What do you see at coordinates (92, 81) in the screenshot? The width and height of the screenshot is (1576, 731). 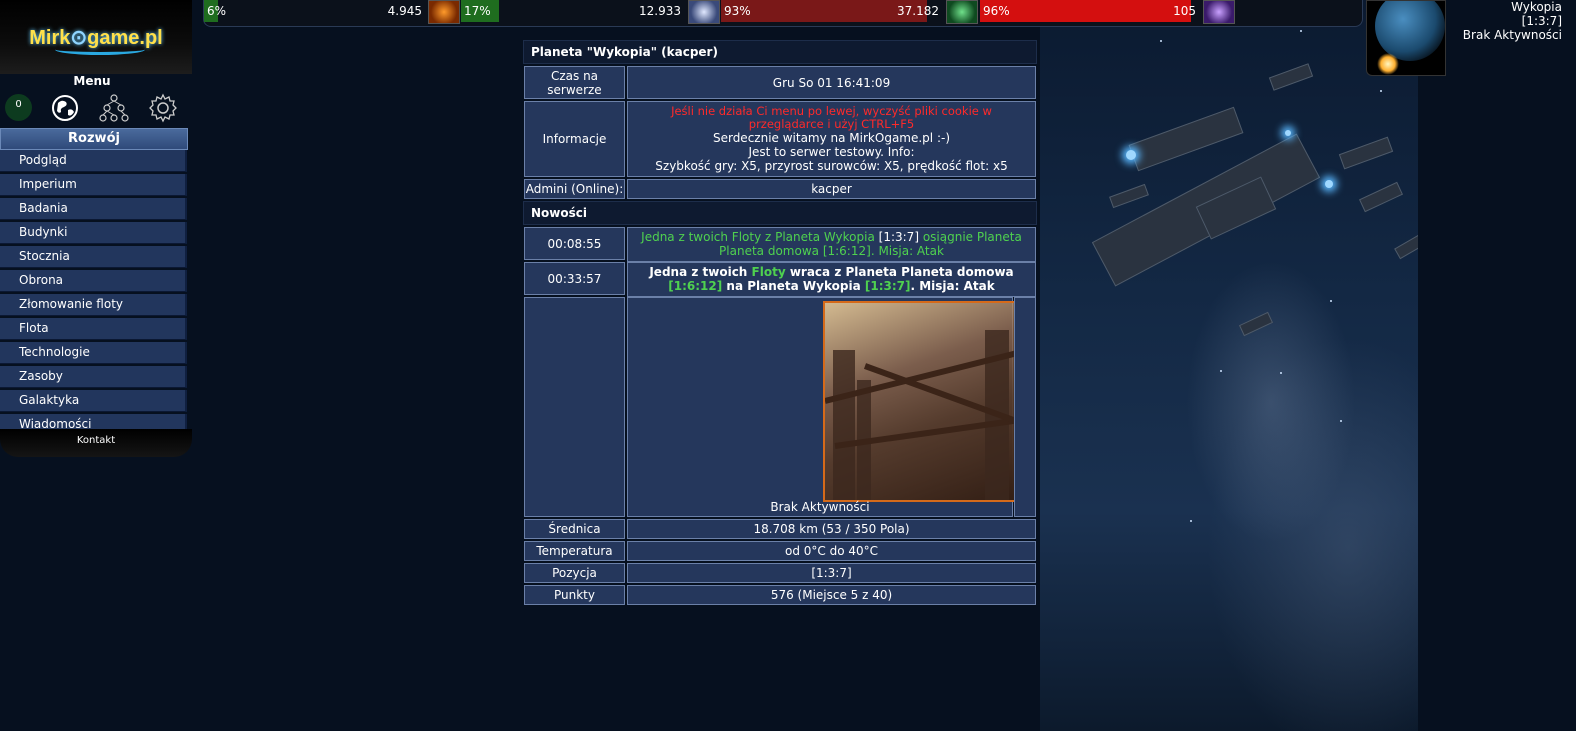 I see `menu-title: Menu` at bounding box center [92, 81].